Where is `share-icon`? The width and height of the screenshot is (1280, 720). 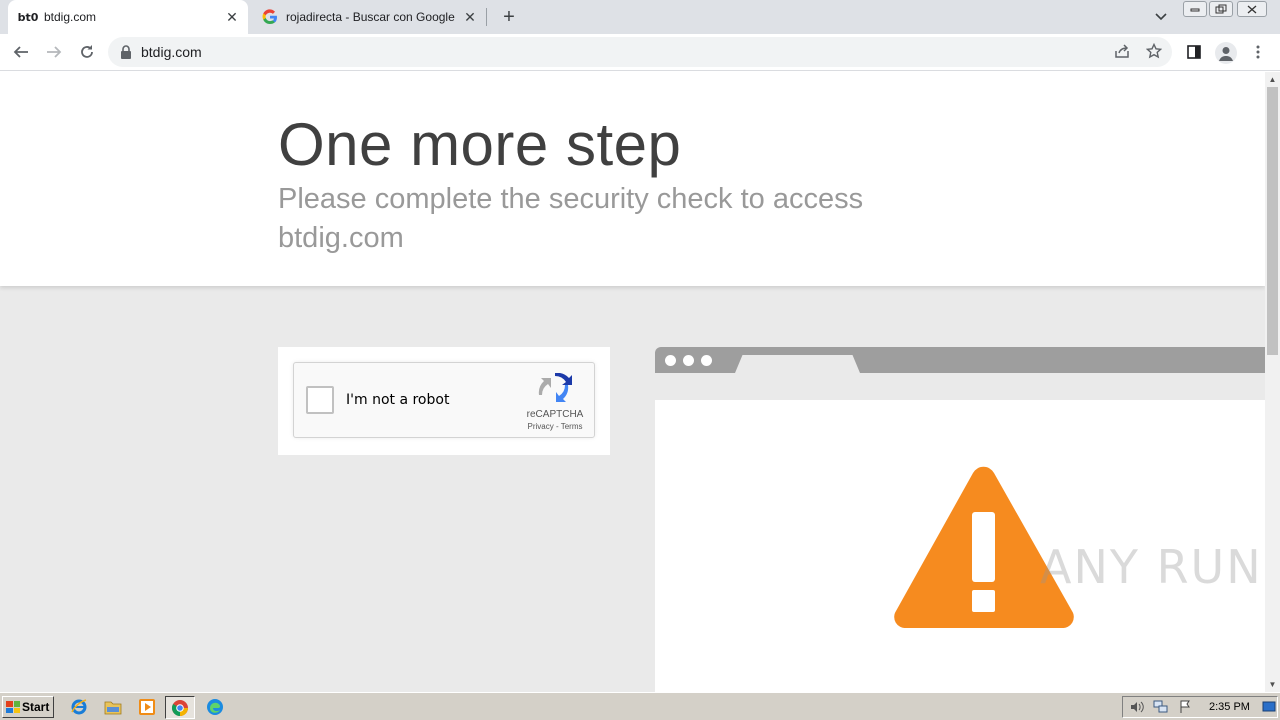
share-icon is located at coordinates (1122, 51).